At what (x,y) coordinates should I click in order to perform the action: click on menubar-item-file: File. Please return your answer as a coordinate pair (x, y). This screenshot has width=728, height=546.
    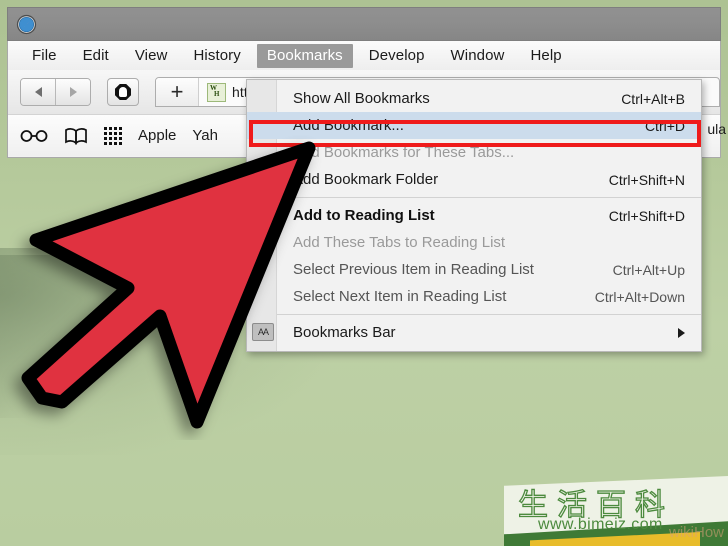
    Looking at the image, I should click on (44, 56).